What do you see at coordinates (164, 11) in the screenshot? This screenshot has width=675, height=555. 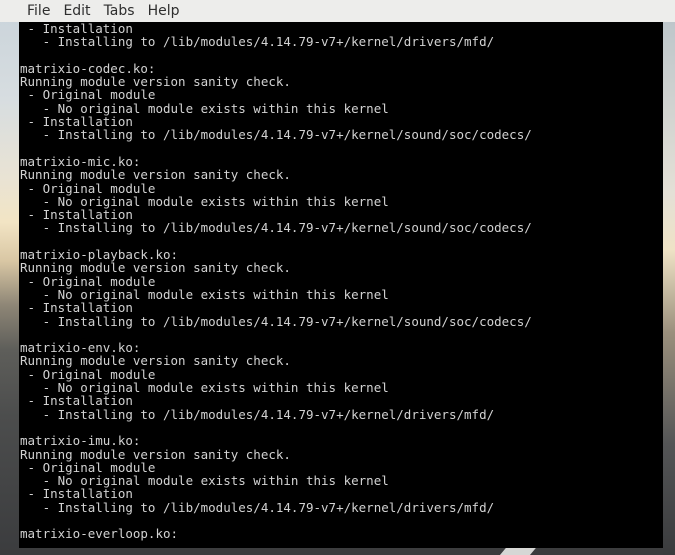 I see `menu-help: Help` at bounding box center [164, 11].